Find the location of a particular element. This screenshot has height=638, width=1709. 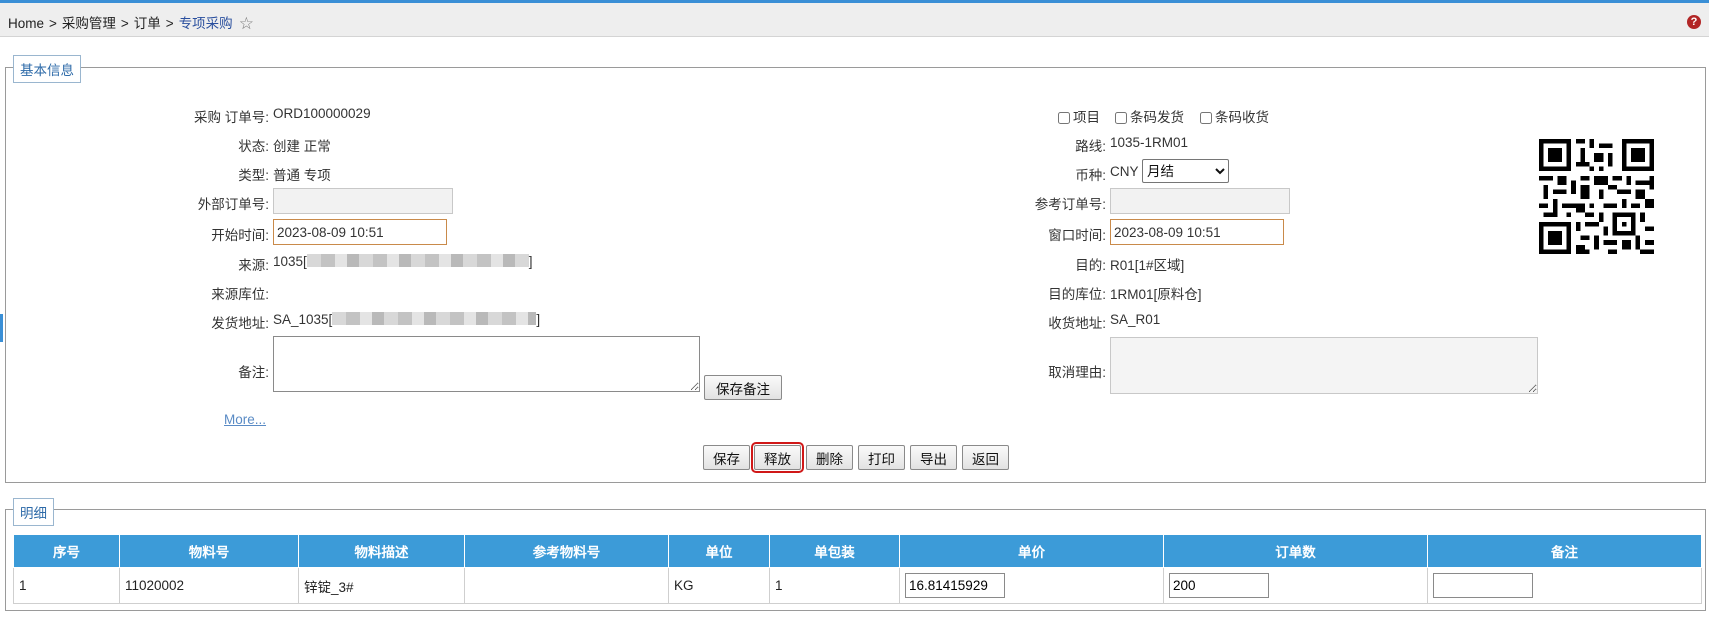

project-checkbox-box is located at coordinates (1064, 118).